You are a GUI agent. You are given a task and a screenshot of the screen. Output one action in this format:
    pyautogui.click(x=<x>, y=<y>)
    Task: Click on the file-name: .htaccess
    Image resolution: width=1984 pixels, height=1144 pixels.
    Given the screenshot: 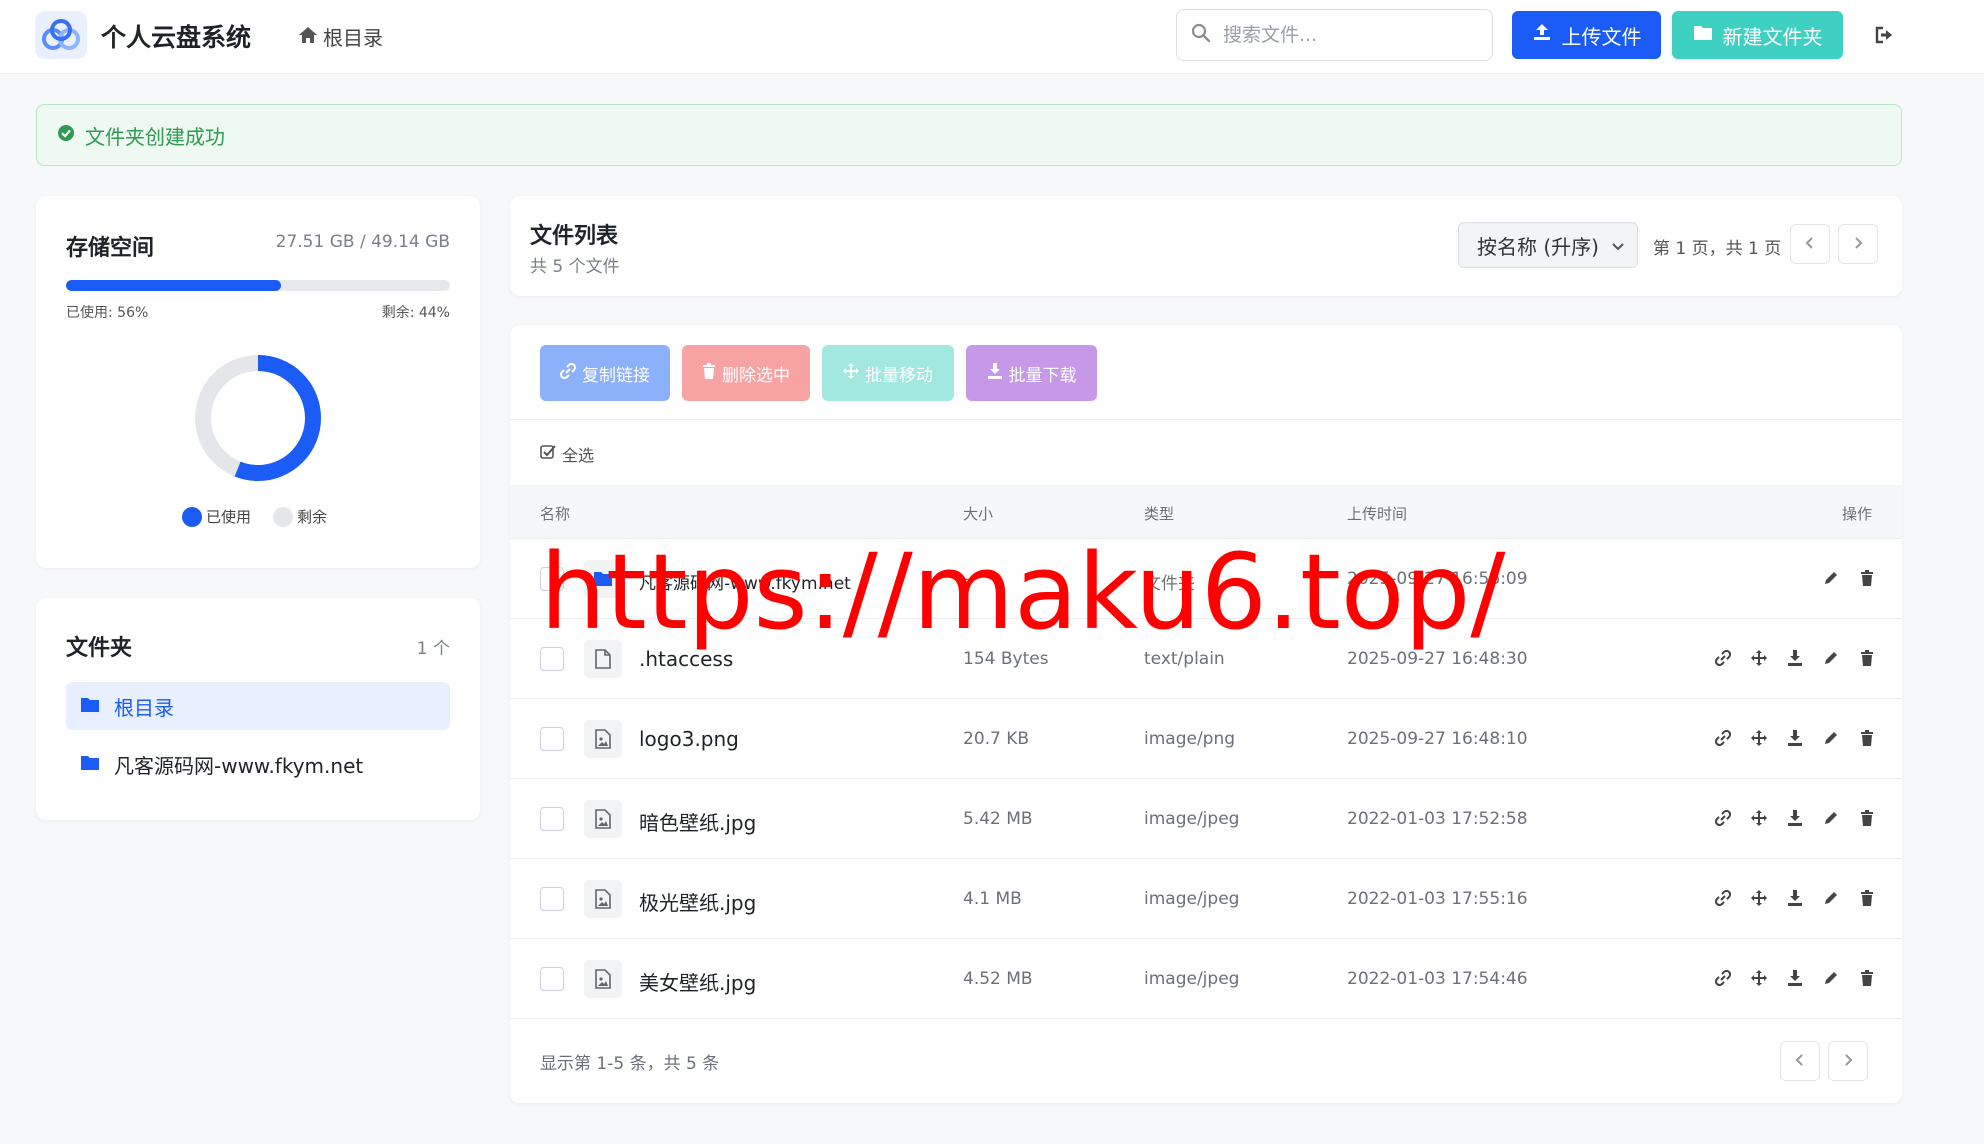 What is the action you would take?
    pyautogui.click(x=686, y=659)
    